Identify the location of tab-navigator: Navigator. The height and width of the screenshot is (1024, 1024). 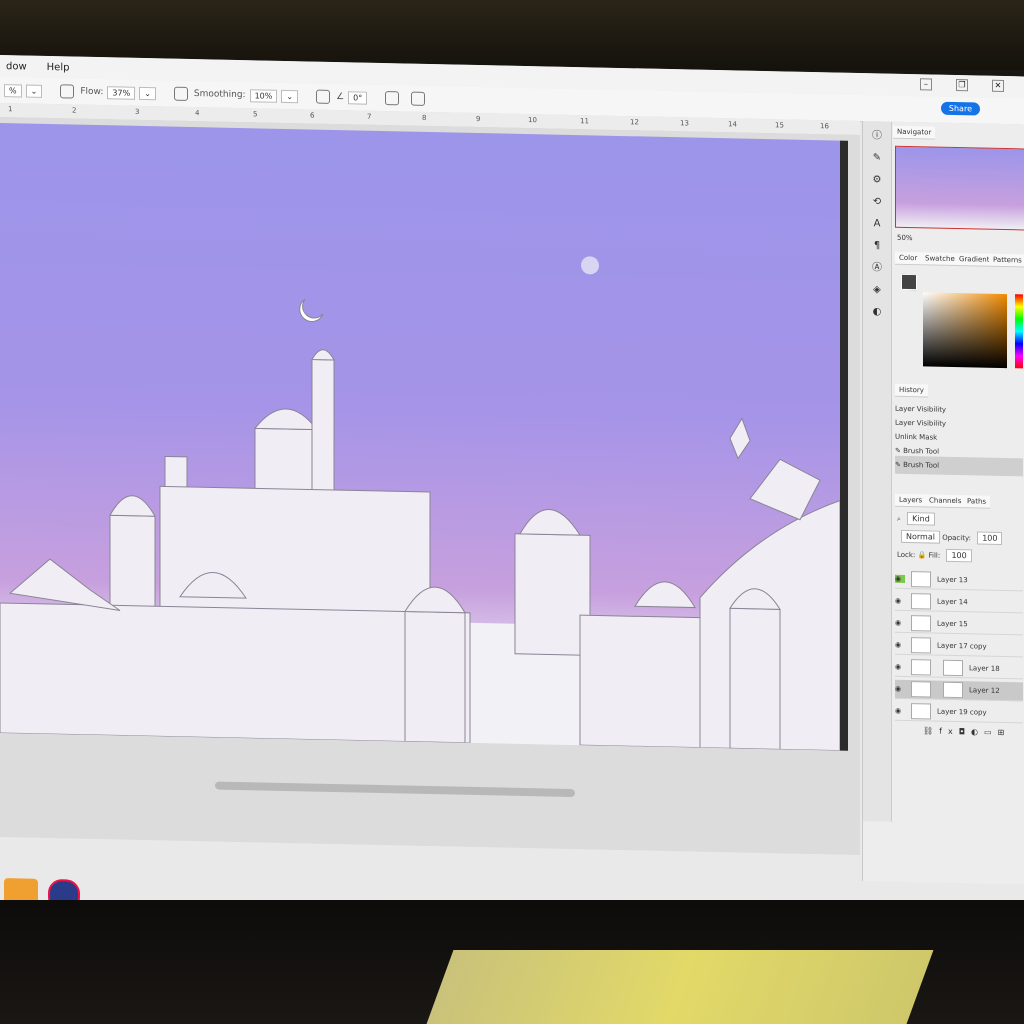
(914, 132).